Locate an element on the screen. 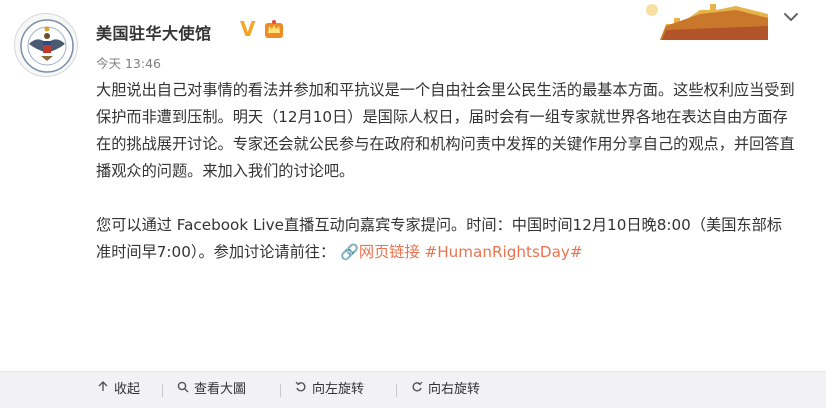 Image resolution: width=826 pixels, height=408 pixels. collapse-arrow-icon is located at coordinates (103, 390).